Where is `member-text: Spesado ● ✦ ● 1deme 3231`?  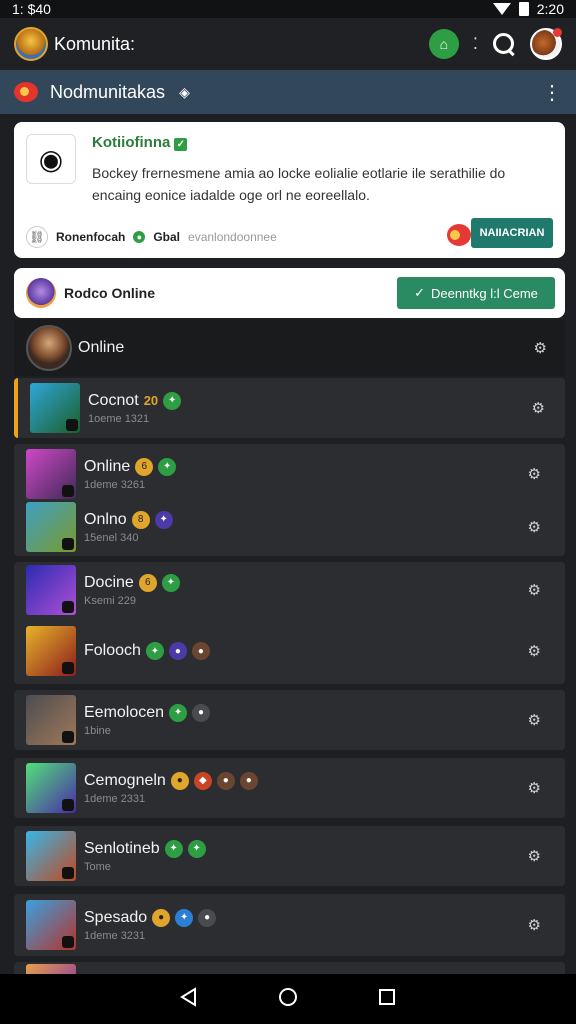 member-text: Spesado ● ✦ ● 1deme 3231 is located at coordinates (150, 925).